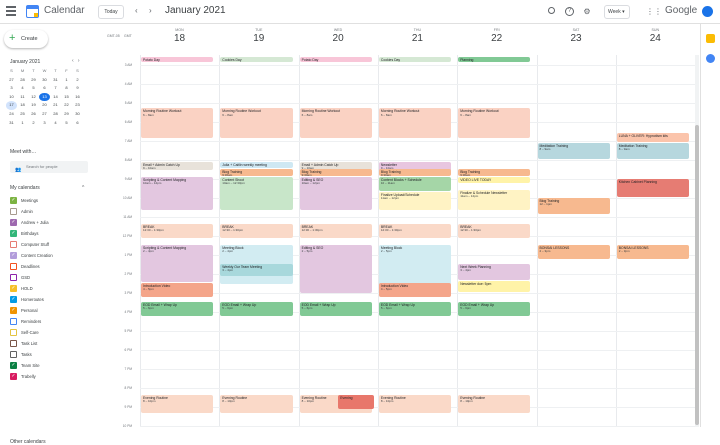 The height and width of the screenshot is (445, 720). Describe the element at coordinates (52, 257) in the screenshot. I see `calendar-item: ✓ Content Creation` at that location.